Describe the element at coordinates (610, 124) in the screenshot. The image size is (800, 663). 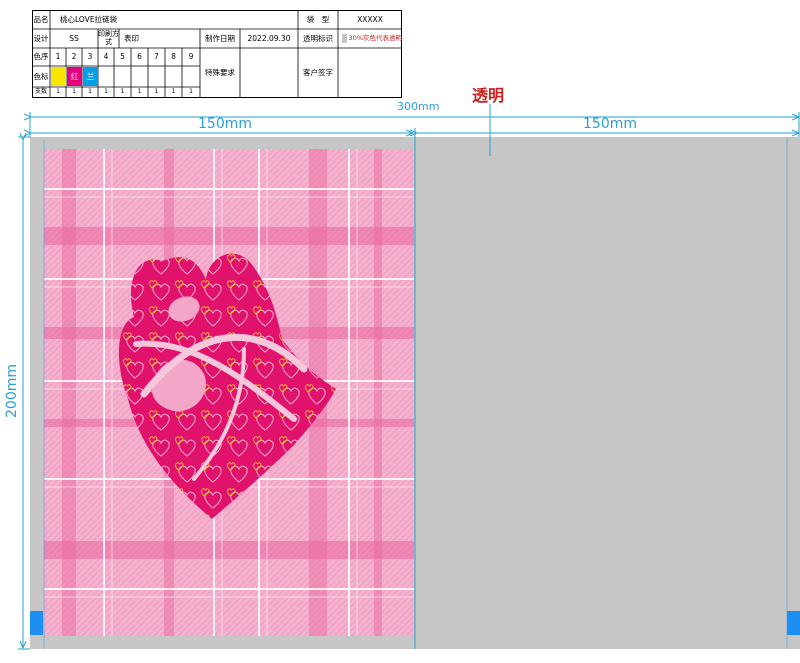
I see `right-width-label: 150mm` at that location.